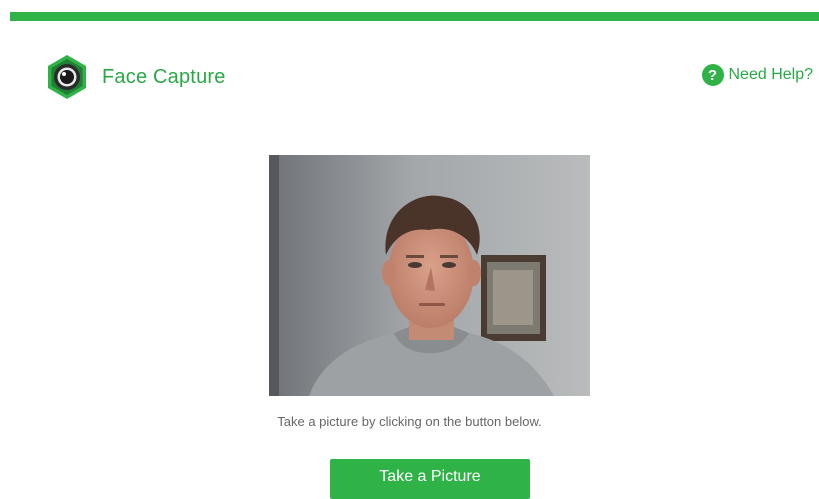  I want to click on page-title: Face Capture, so click(164, 76).